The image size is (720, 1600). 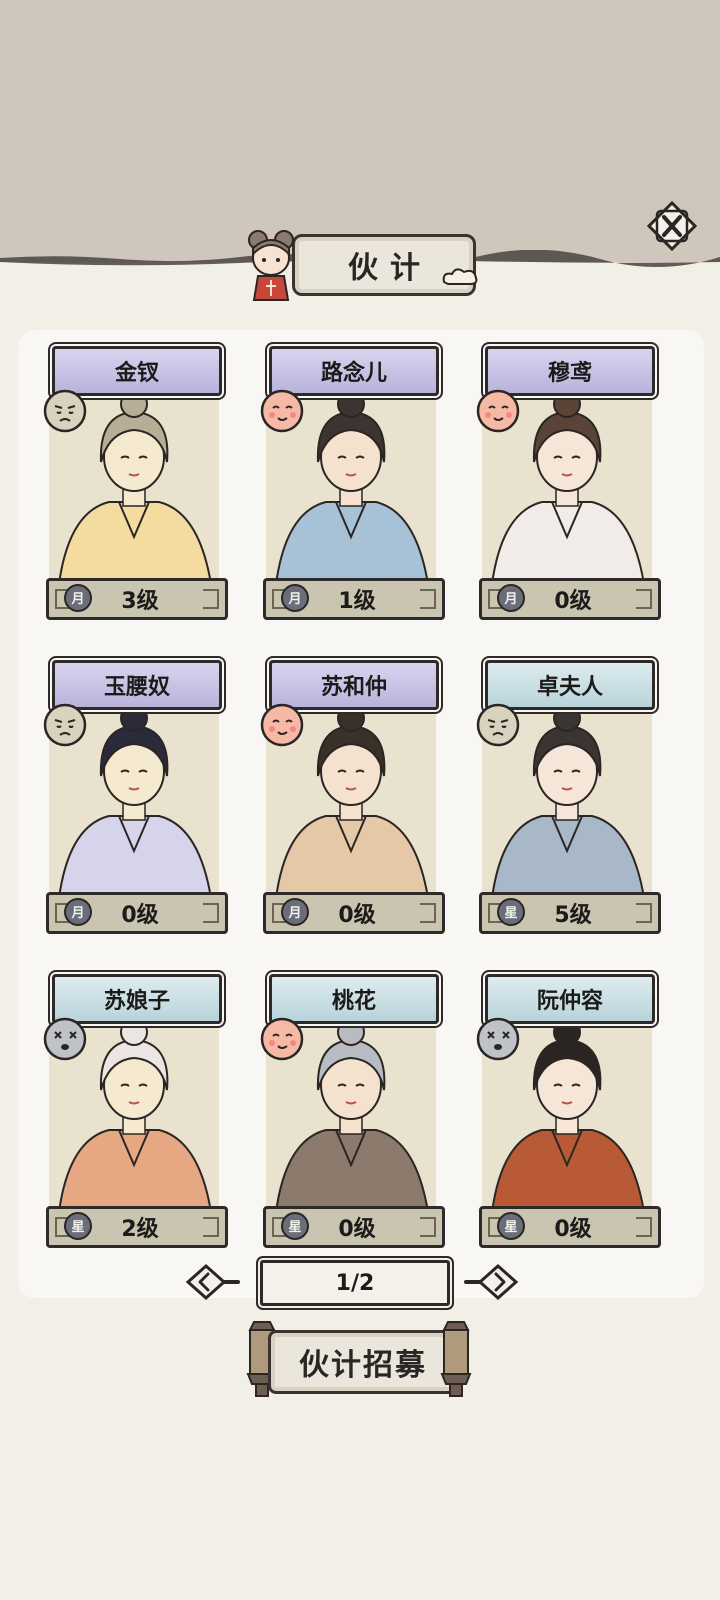 What do you see at coordinates (136, 687) in the screenshot?
I see `companion-name: 玉腰奴` at bounding box center [136, 687].